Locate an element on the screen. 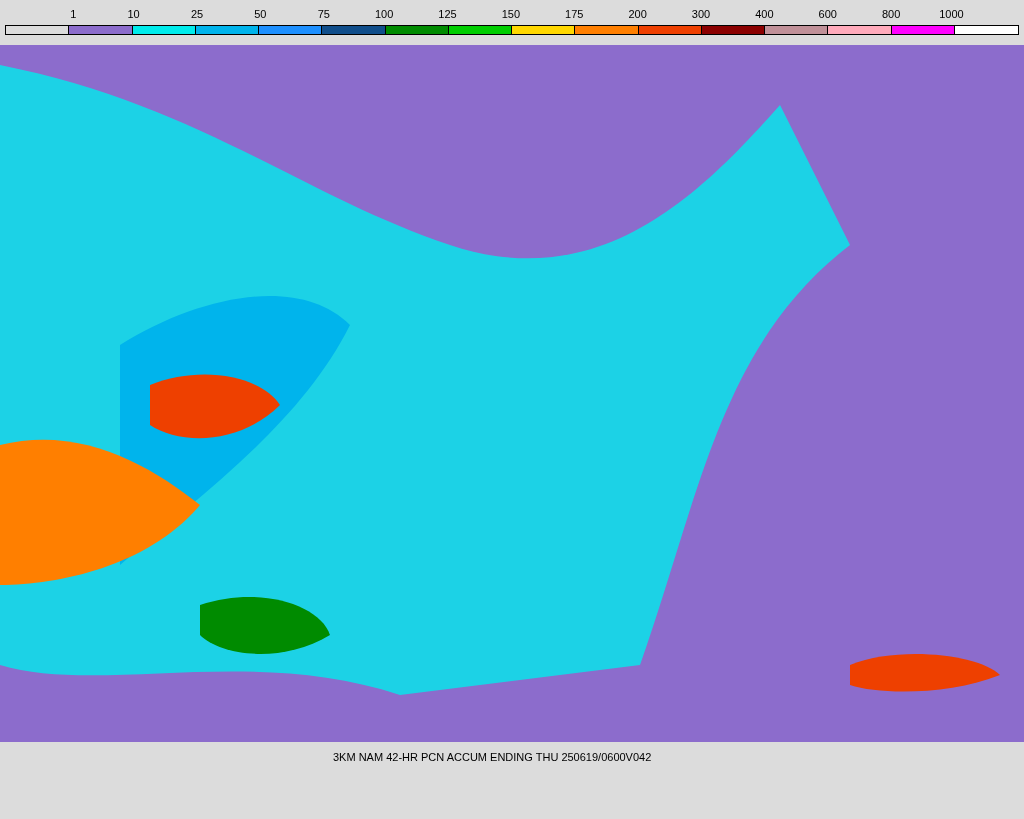 The height and width of the screenshot is (819, 1024). legend-label: 600 is located at coordinates (827, 14).